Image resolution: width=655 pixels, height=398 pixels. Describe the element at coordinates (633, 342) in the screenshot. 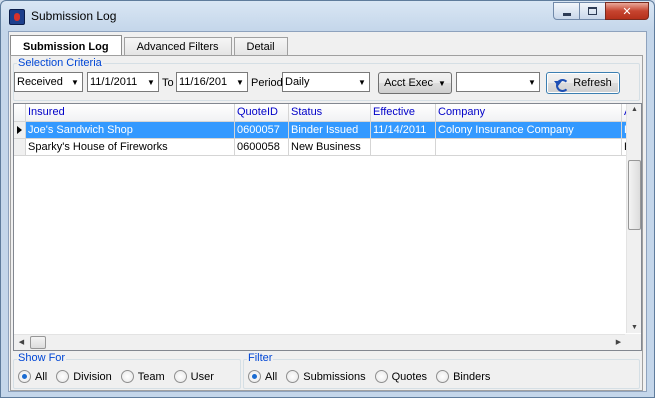

I see `scroll-corner` at that location.